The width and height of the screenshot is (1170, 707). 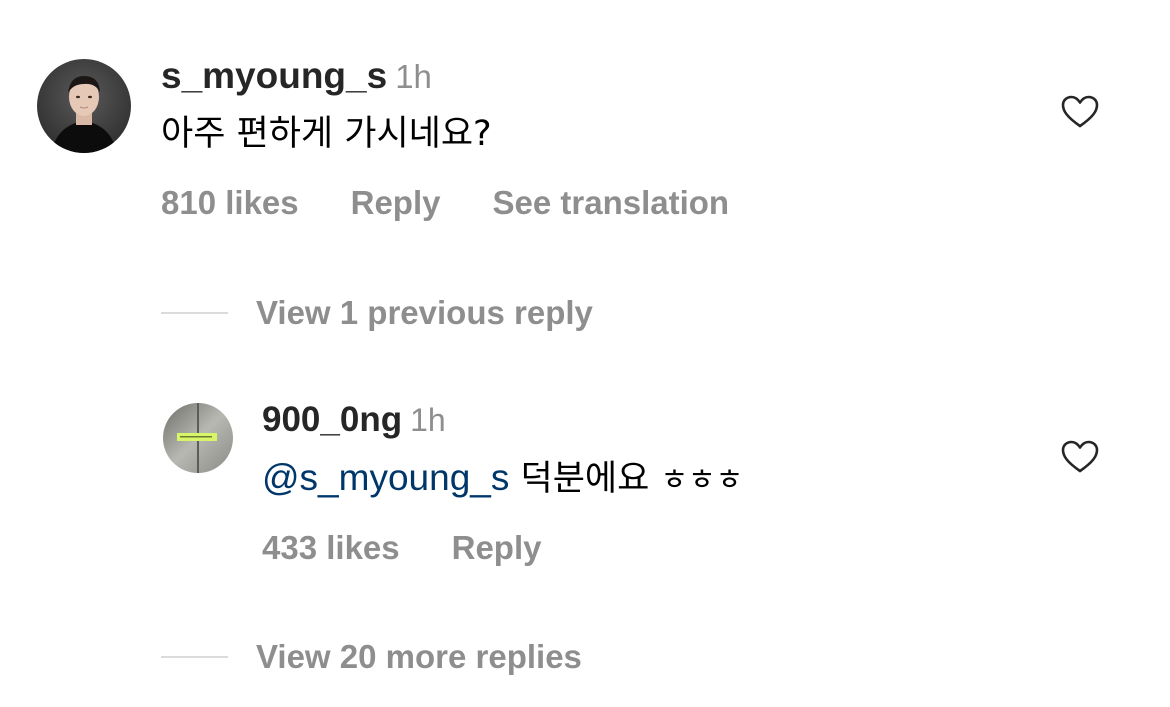 I want to click on comment-reply-button: Reply, so click(x=396, y=203).